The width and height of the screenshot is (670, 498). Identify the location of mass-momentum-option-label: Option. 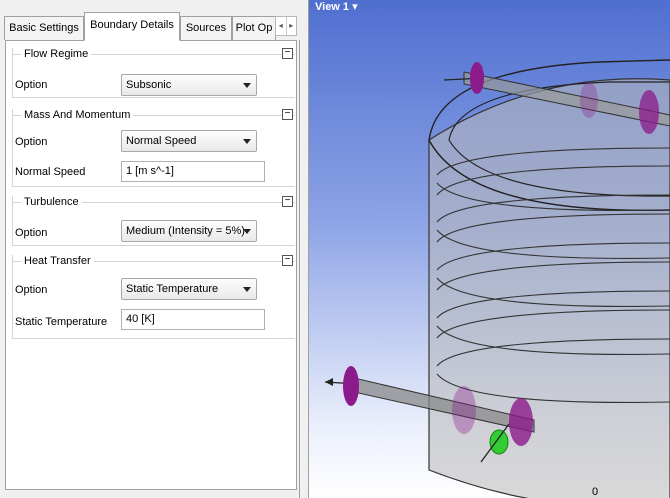
(31, 142).